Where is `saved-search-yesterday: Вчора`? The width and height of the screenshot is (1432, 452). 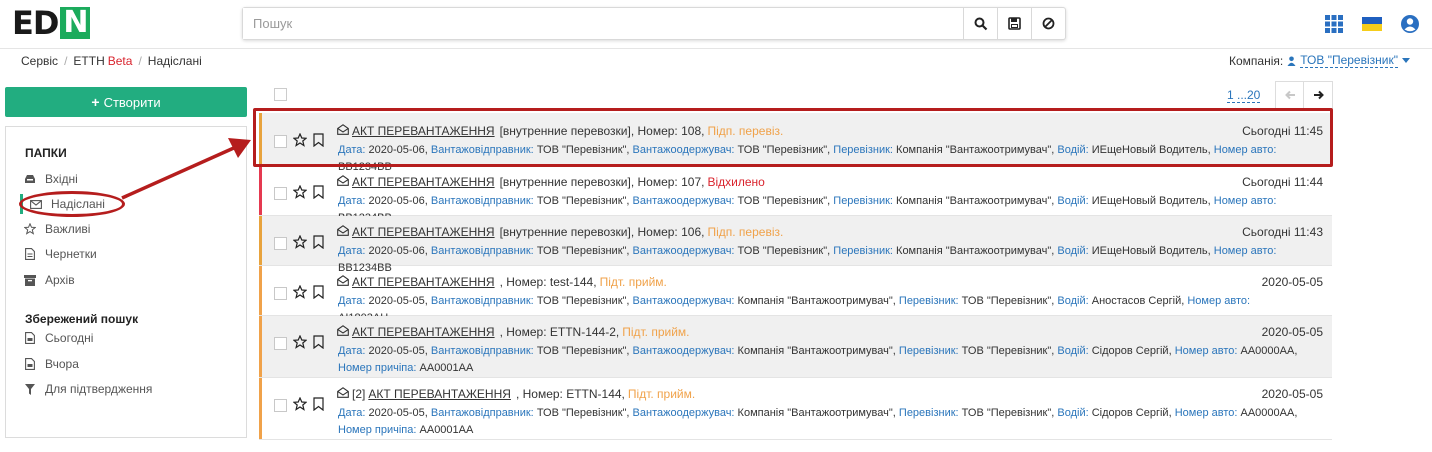 saved-search-yesterday: Вчора is located at coordinates (51, 364).